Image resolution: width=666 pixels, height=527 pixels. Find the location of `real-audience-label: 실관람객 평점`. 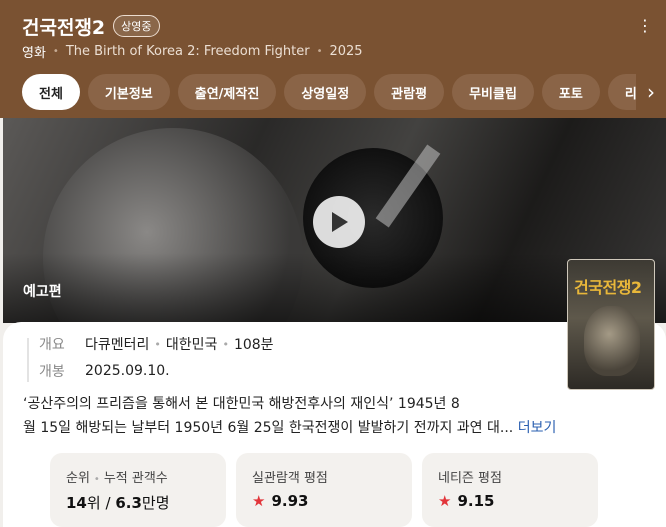

real-audience-label: 실관람객 평점 is located at coordinates (290, 478).